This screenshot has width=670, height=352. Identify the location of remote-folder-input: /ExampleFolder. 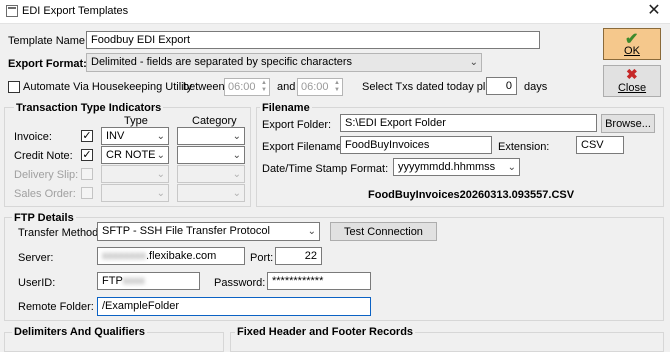
(234, 306).